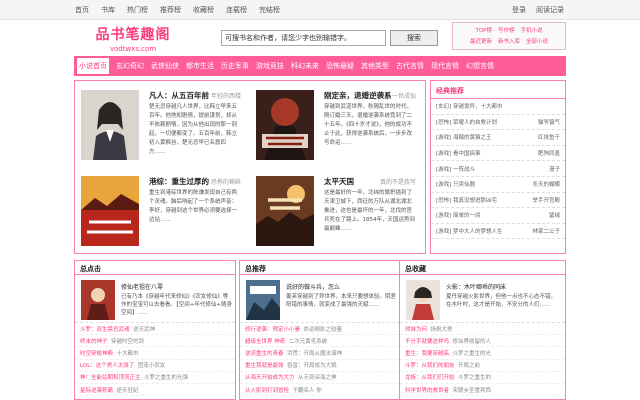  What do you see at coordinates (179, 181) in the screenshot?
I see `book-title: 港综：重生过厚的` at bounding box center [179, 181].